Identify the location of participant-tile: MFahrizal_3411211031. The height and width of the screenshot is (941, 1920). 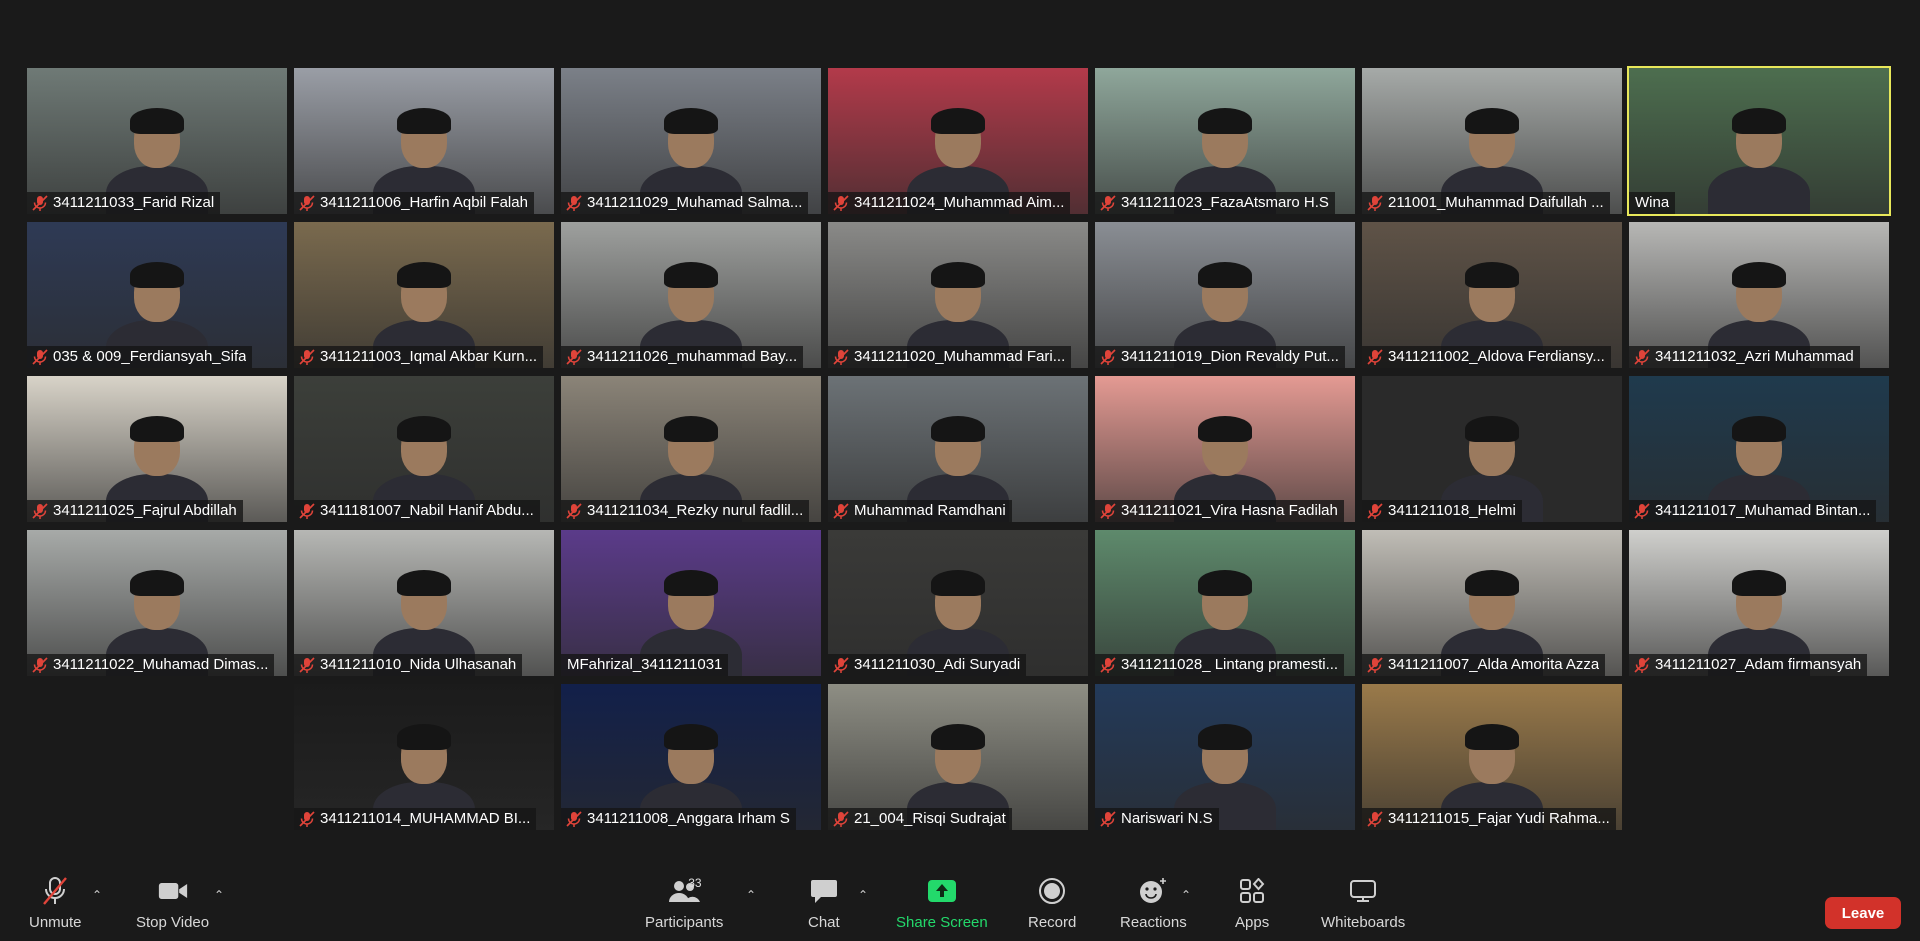
(691, 603).